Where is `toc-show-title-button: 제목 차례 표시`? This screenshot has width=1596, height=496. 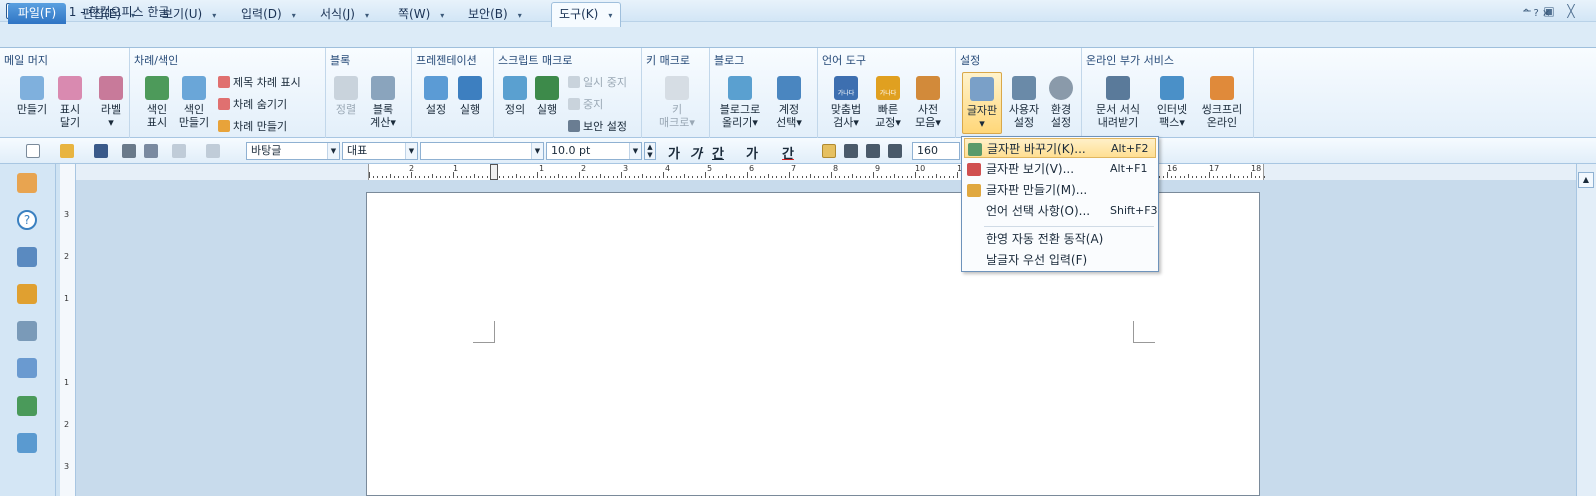 toc-show-title-button: 제목 차례 표시 is located at coordinates (259, 82).